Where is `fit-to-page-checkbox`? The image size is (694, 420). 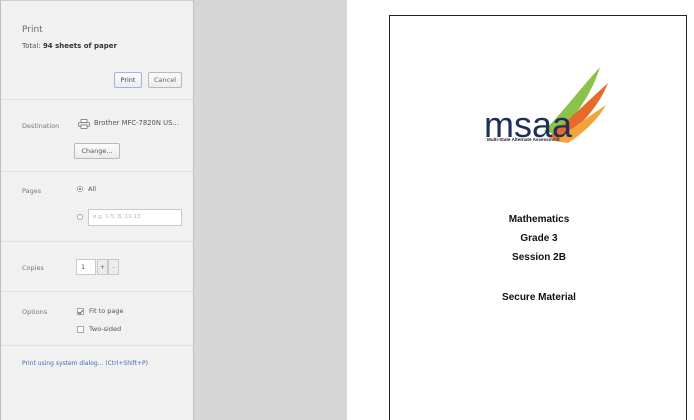
fit-to-page-checkbox is located at coordinates (80, 311).